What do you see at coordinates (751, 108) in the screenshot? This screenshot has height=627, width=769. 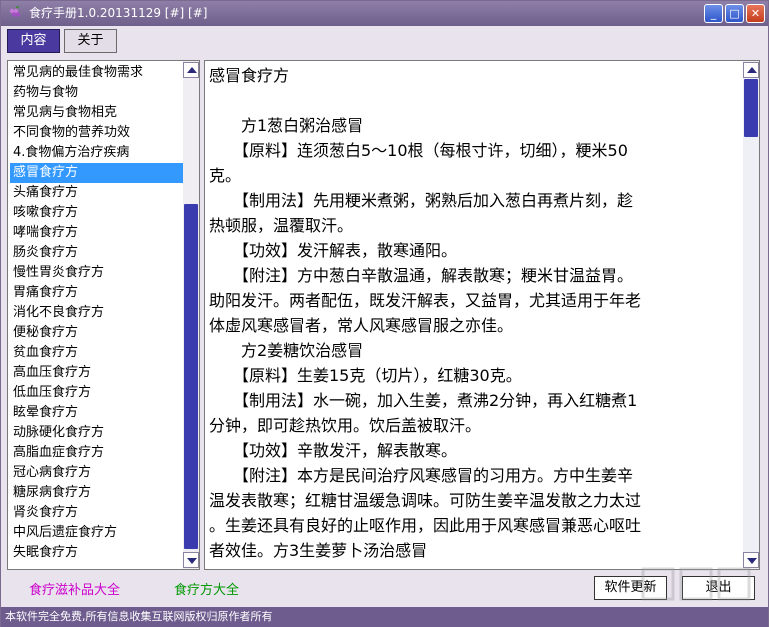 I see `content-scroll-thumb` at bounding box center [751, 108].